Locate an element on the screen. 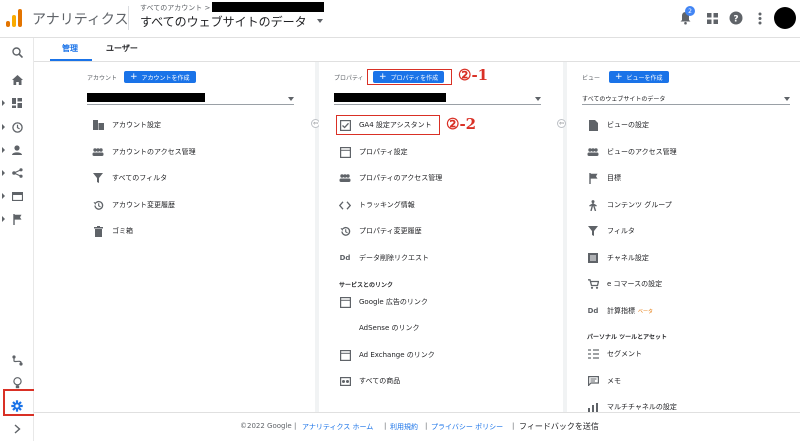 This screenshot has height=441, width=800. tracking-info: トラッキング情報 is located at coordinates (377, 205).